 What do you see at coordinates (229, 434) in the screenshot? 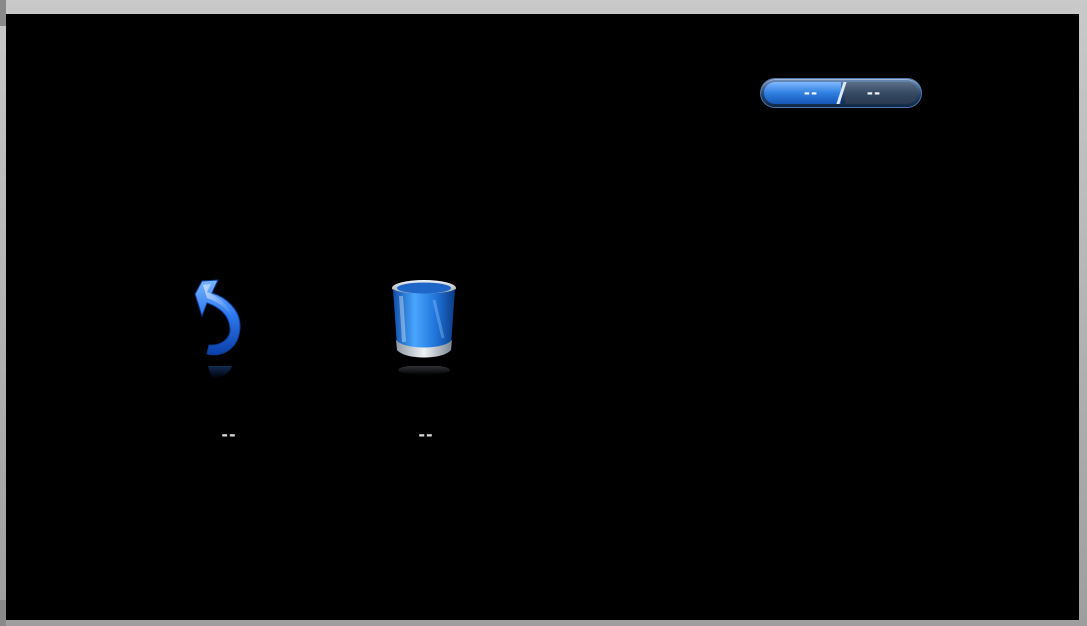
I see `back-tile-label: --` at bounding box center [229, 434].